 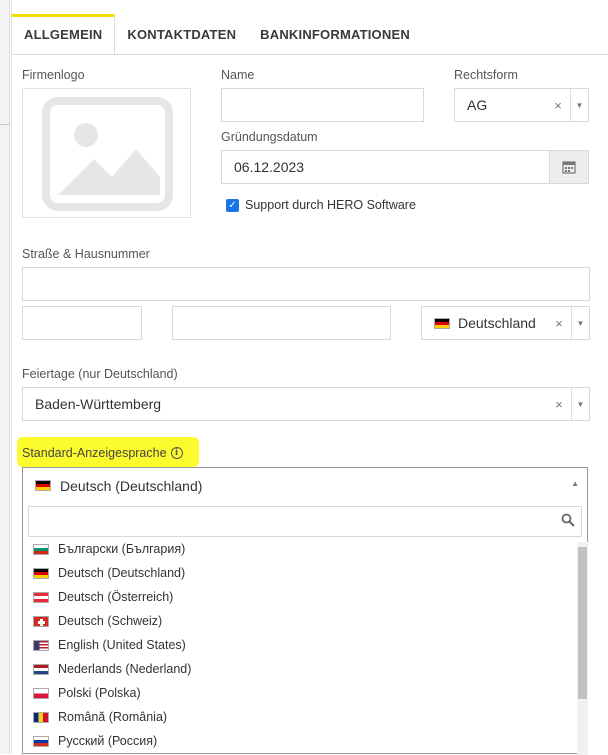 What do you see at coordinates (306, 404) in the screenshot?
I see `feiertage-select: Baden-Württemberg × ▼` at bounding box center [306, 404].